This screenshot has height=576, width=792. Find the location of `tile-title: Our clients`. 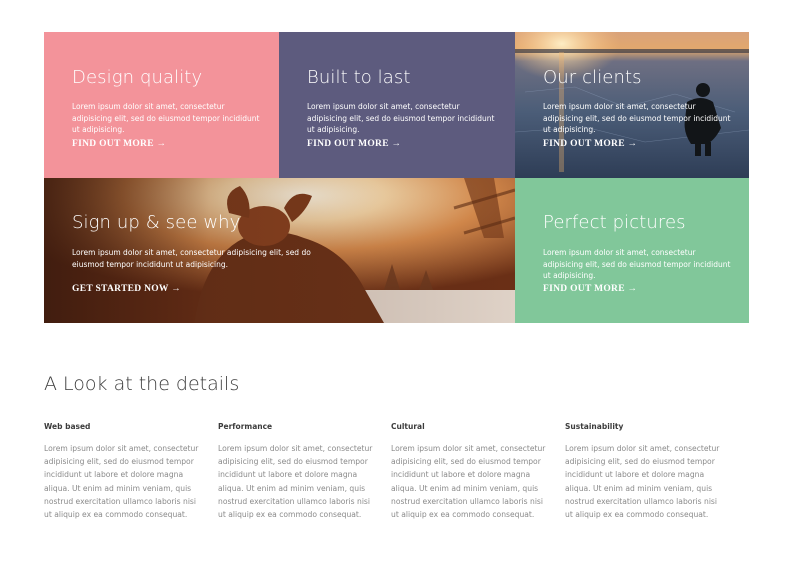

tile-title: Our clients is located at coordinates (592, 77).